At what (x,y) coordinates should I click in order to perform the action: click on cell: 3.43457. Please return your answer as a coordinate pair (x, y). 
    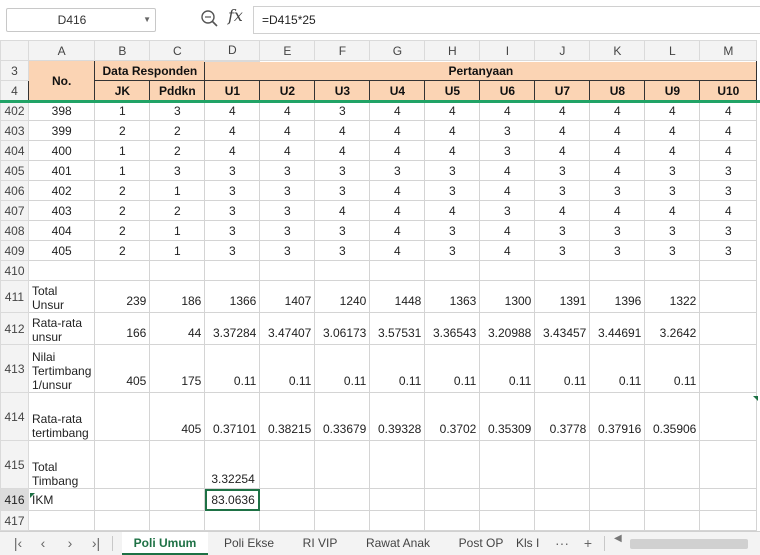
    Looking at the image, I should click on (562, 328).